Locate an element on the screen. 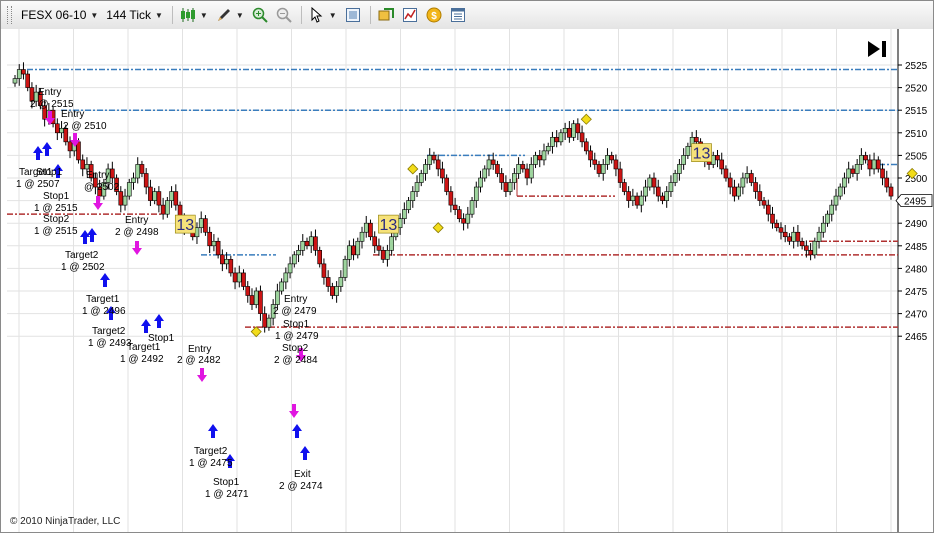 The width and height of the screenshot is (934, 533). zoom-out-button is located at coordinates (284, 15).